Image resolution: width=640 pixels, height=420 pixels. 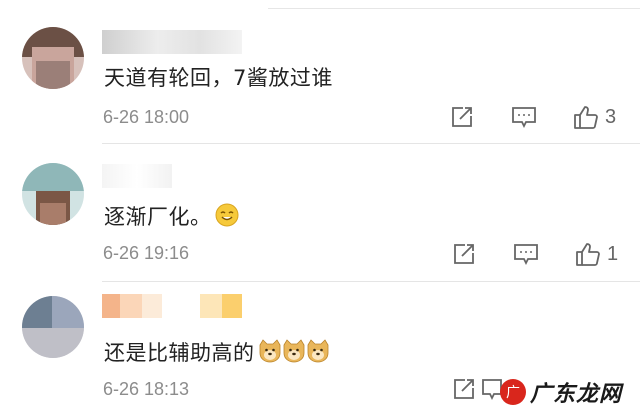 What do you see at coordinates (576, 393) in the screenshot?
I see `watermark-text: 广东龙网` at bounding box center [576, 393].